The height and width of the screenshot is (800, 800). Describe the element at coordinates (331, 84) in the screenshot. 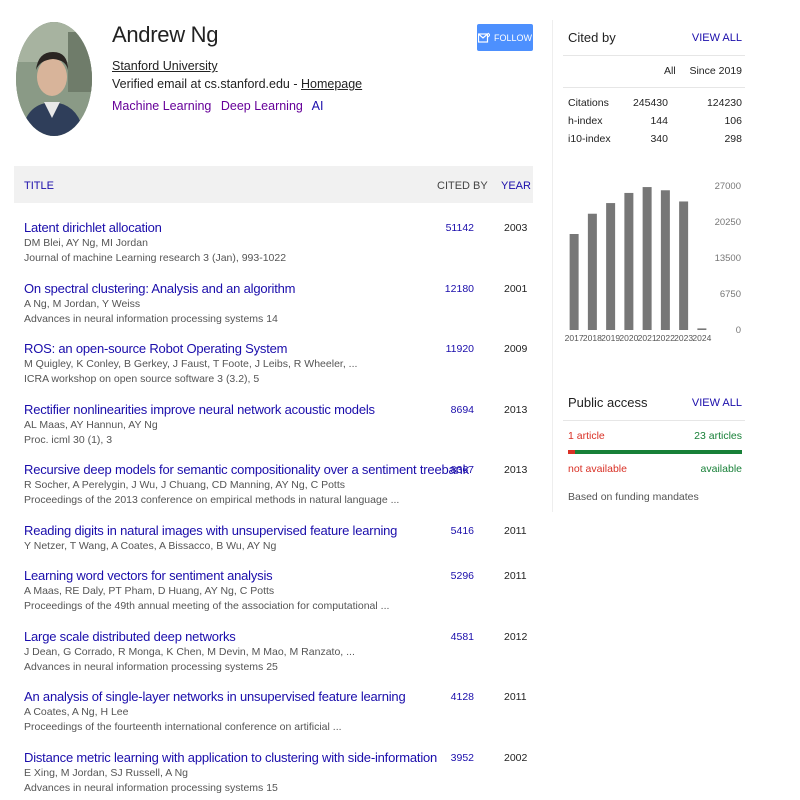

I see `homepage-link: Homepage` at that location.